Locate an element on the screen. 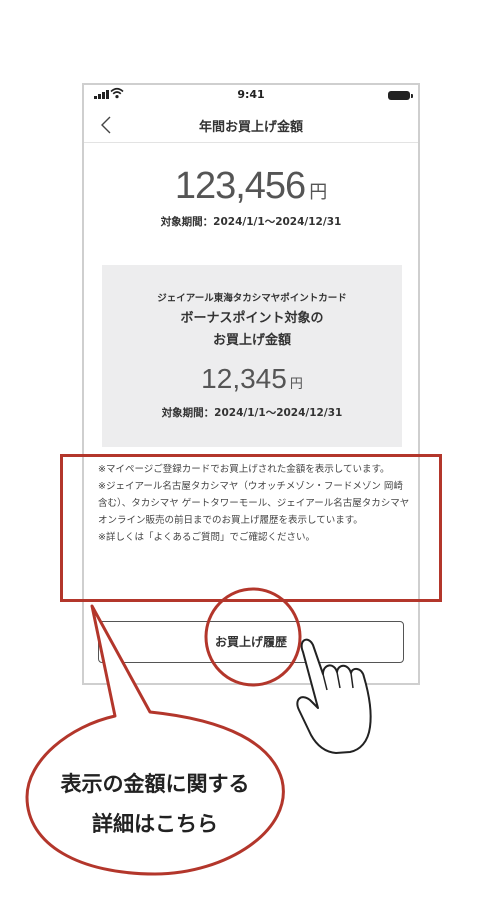 The width and height of the screenshot is (501, 922). callout-line1: 表示の金額に関する is located at coordinates (155, 784).